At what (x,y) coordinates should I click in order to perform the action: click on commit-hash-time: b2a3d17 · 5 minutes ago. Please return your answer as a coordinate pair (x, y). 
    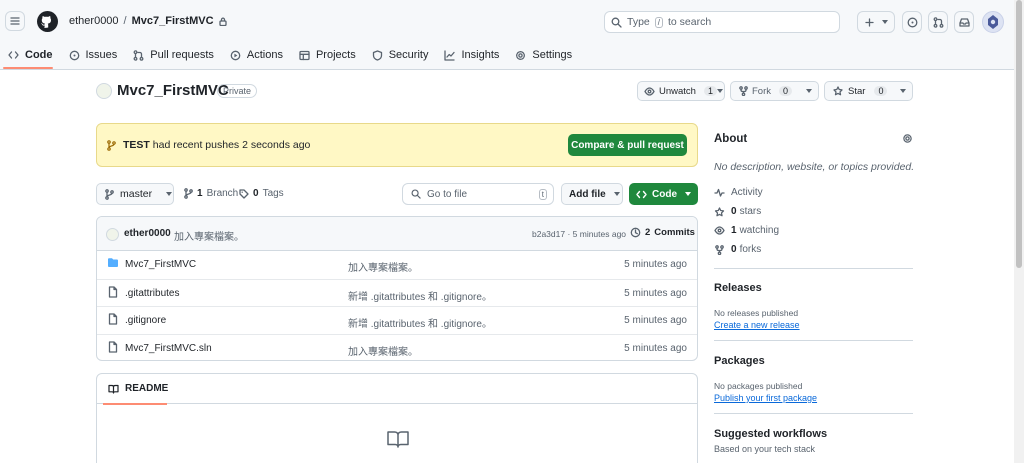
    Looking at the image, I should click on (579, 234).